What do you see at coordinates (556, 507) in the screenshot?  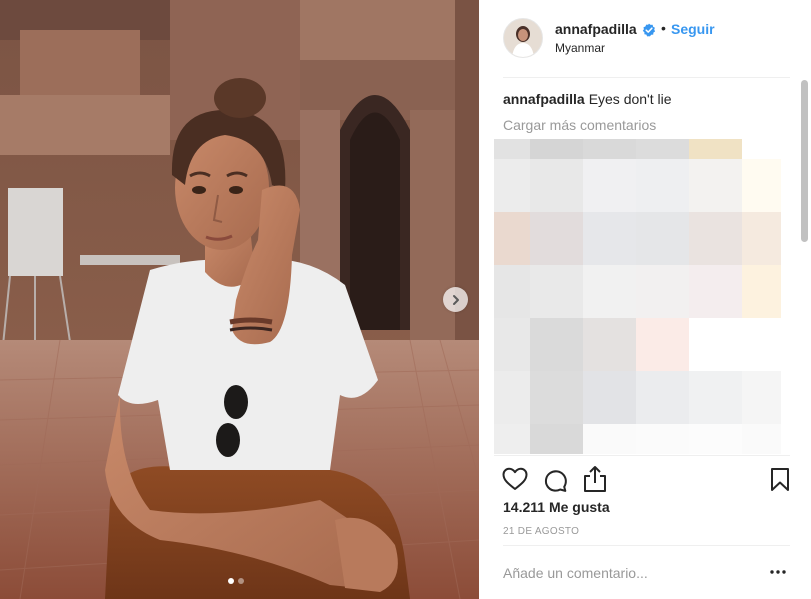 I see `likes-count: 14.211 Me gusta` at bounding box center [556, 507].